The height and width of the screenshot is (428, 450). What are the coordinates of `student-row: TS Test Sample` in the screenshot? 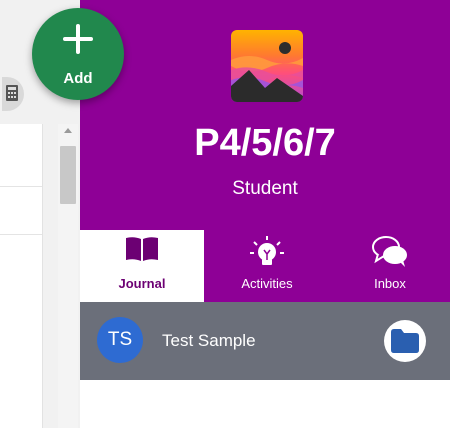 It's located at (265, 341).